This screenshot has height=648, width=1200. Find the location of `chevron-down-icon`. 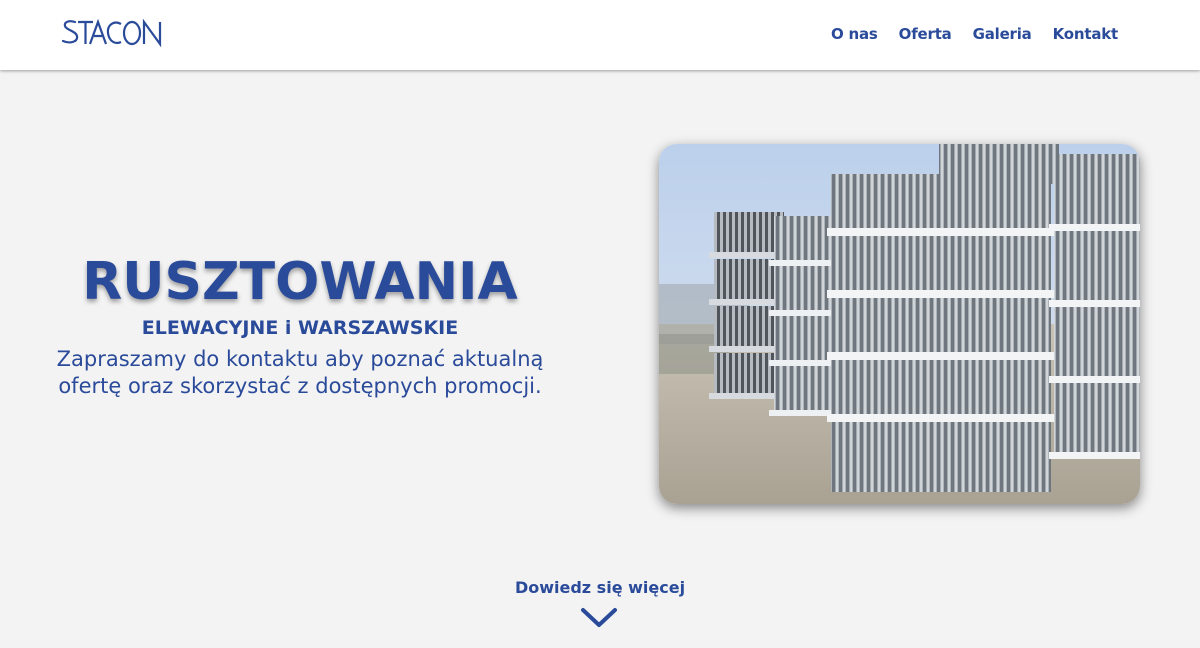

chevron-down-icon is located at coordinates (599, 618).